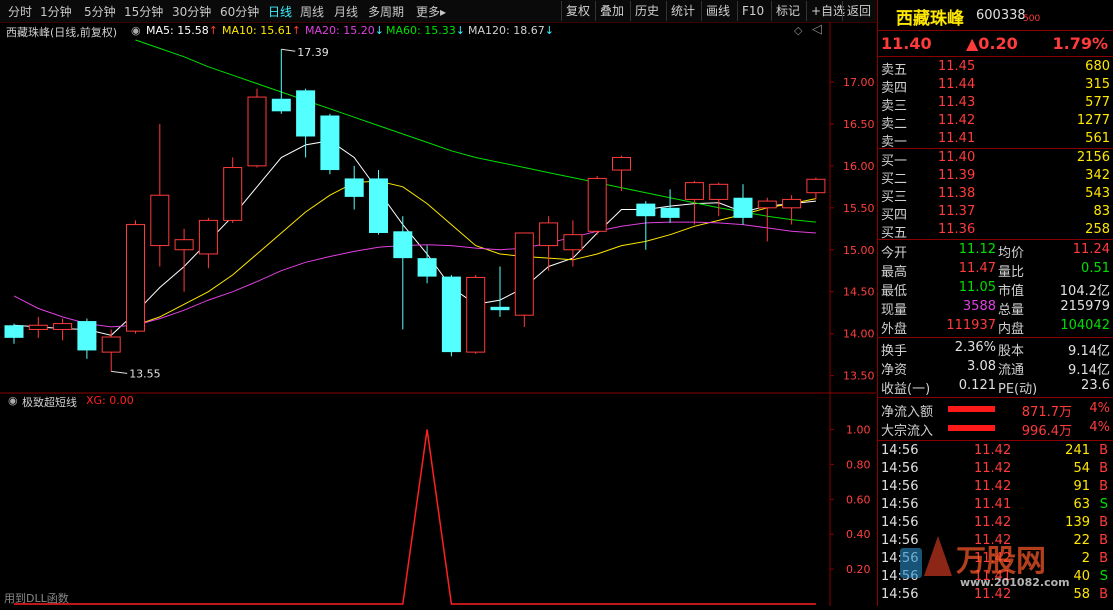 The image size is (1113, 610). Describe the element at coordinates (20, 11) in the screenshot. I see `period-tab-timeshare: 分时` at that location.